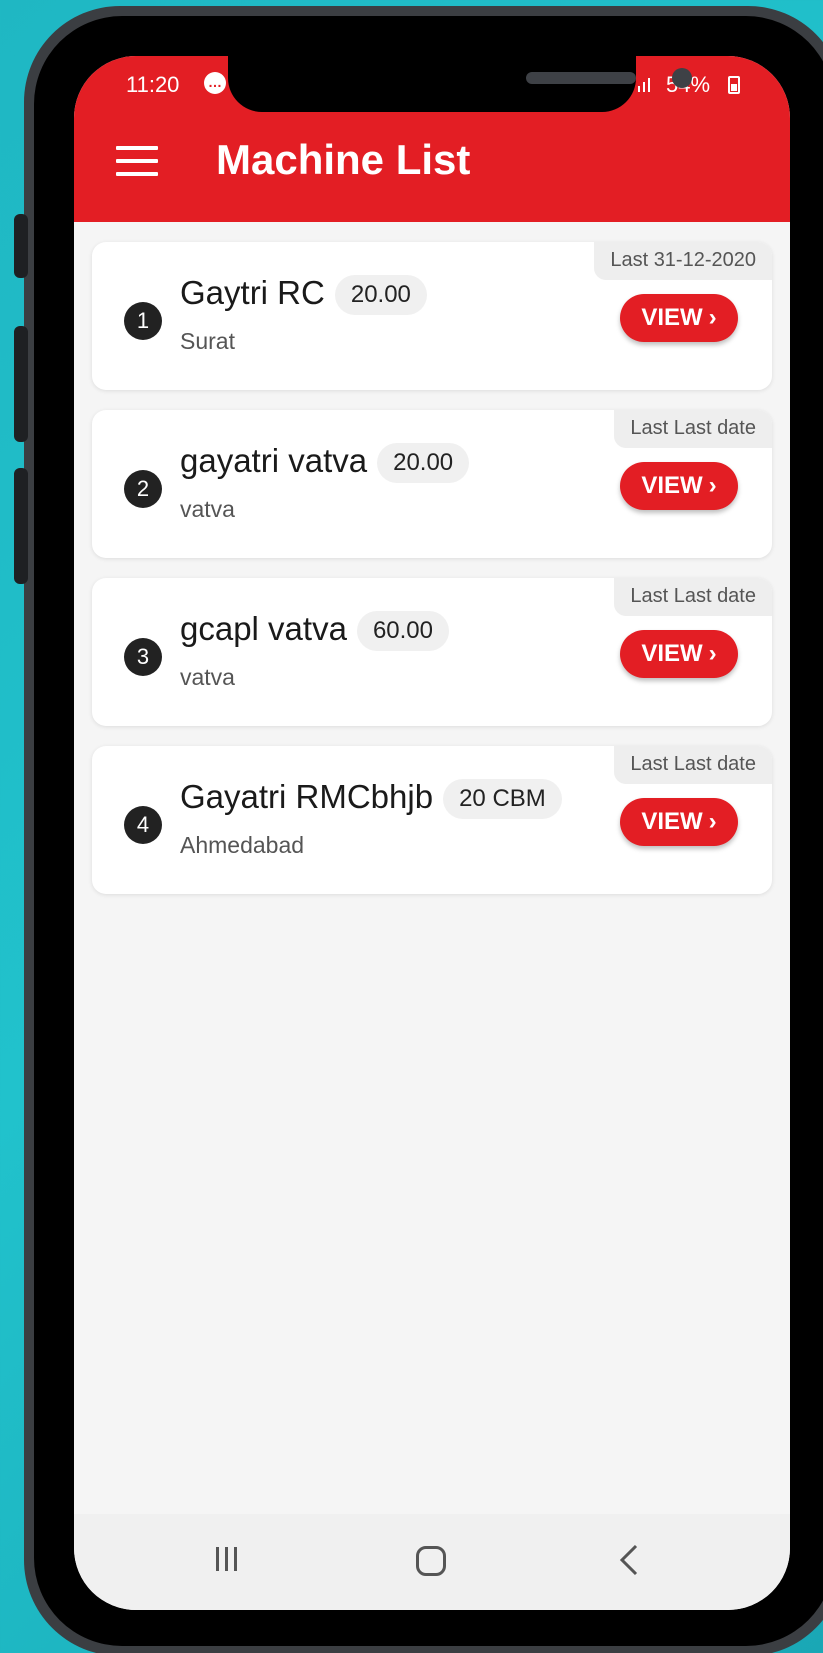 The width and height of the screenshot is (823, 1653). I want to click on machine-name: gayatri vatva, so click(274, 460).